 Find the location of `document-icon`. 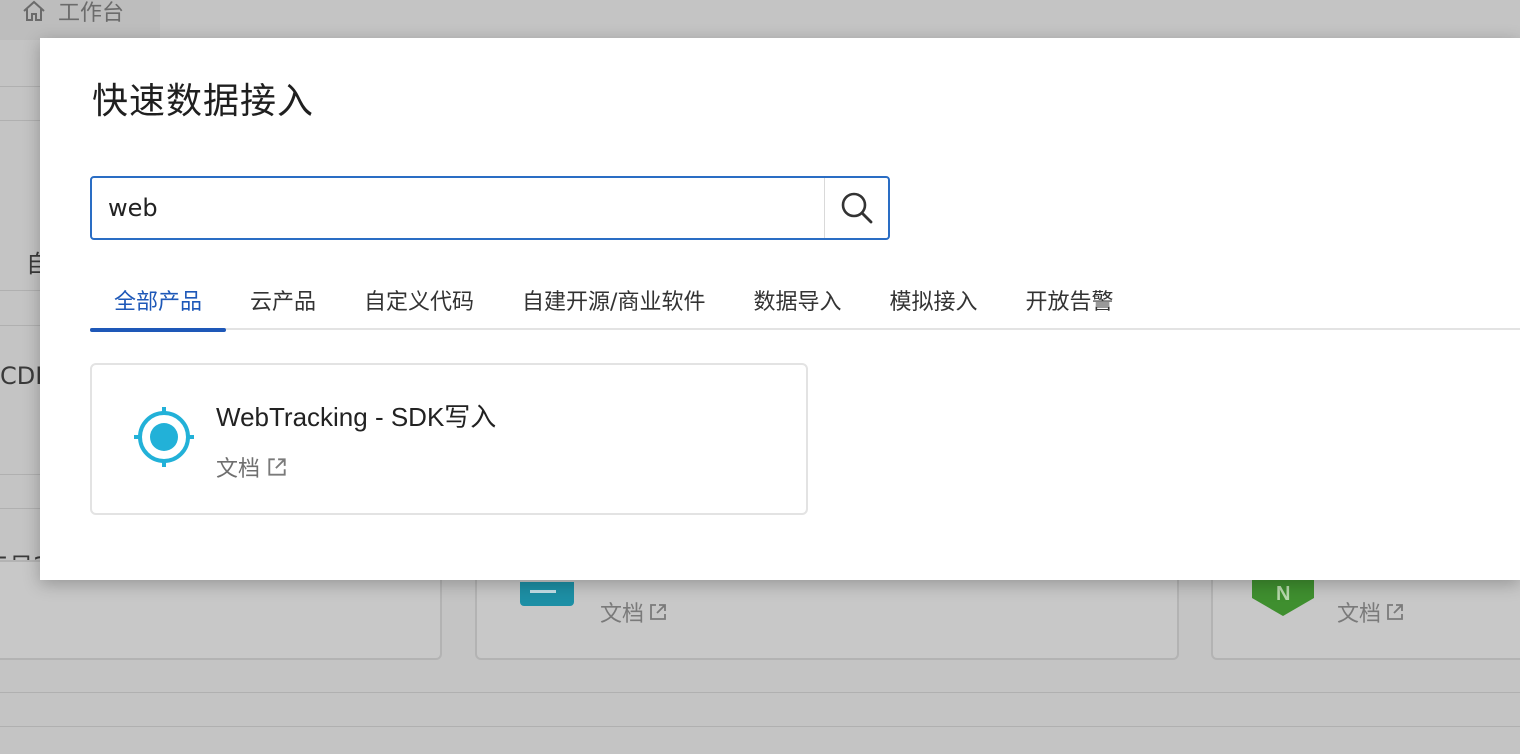

document-icon is located at coordinates (547, 594).